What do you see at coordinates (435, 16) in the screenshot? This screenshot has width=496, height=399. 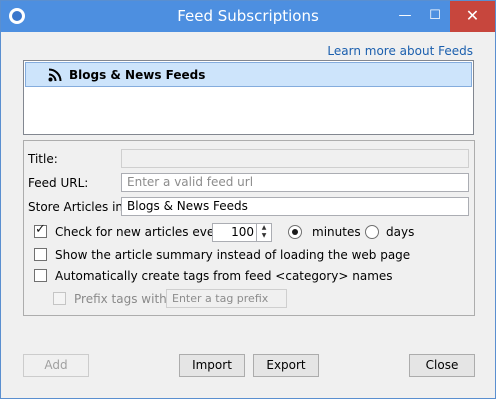 I see `maximize-button: ☐` at bounding box center [435, 16].